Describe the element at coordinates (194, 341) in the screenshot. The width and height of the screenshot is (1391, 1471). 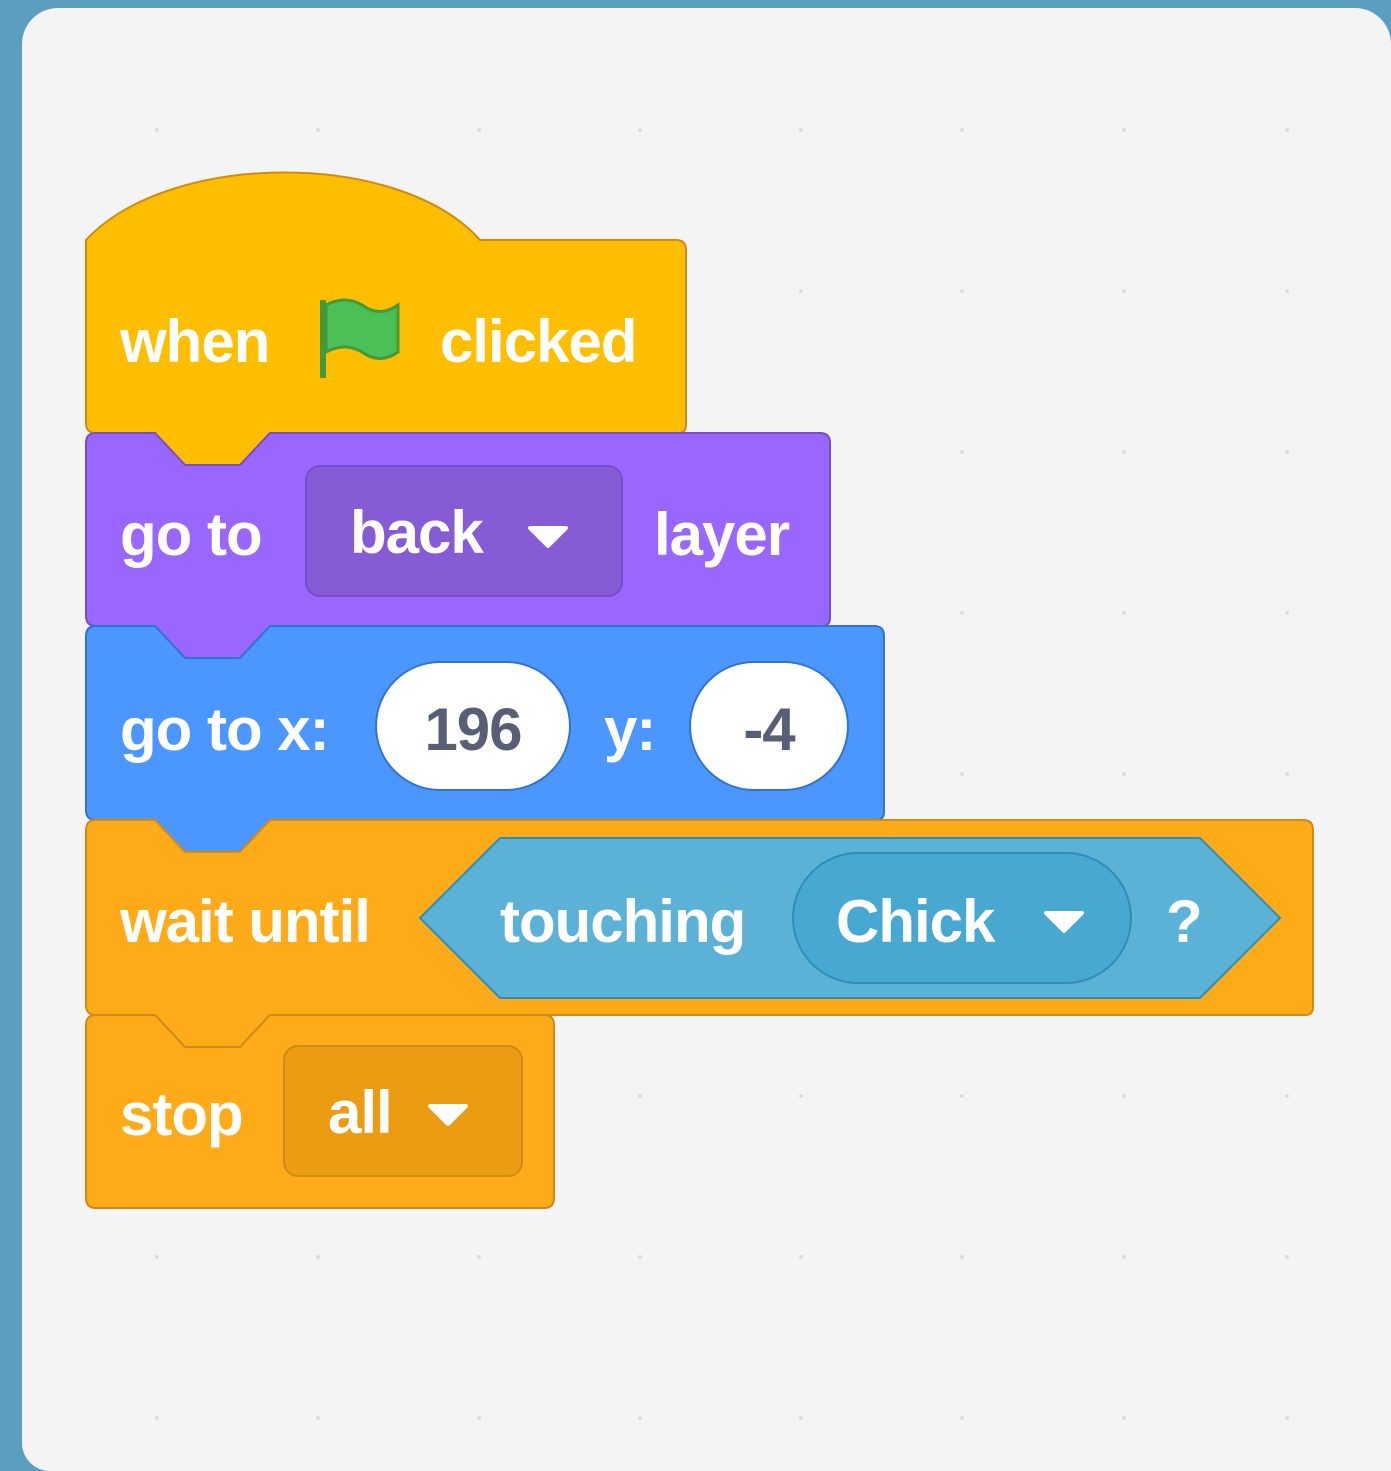
I see `hat-prefix-label: when` at that location.